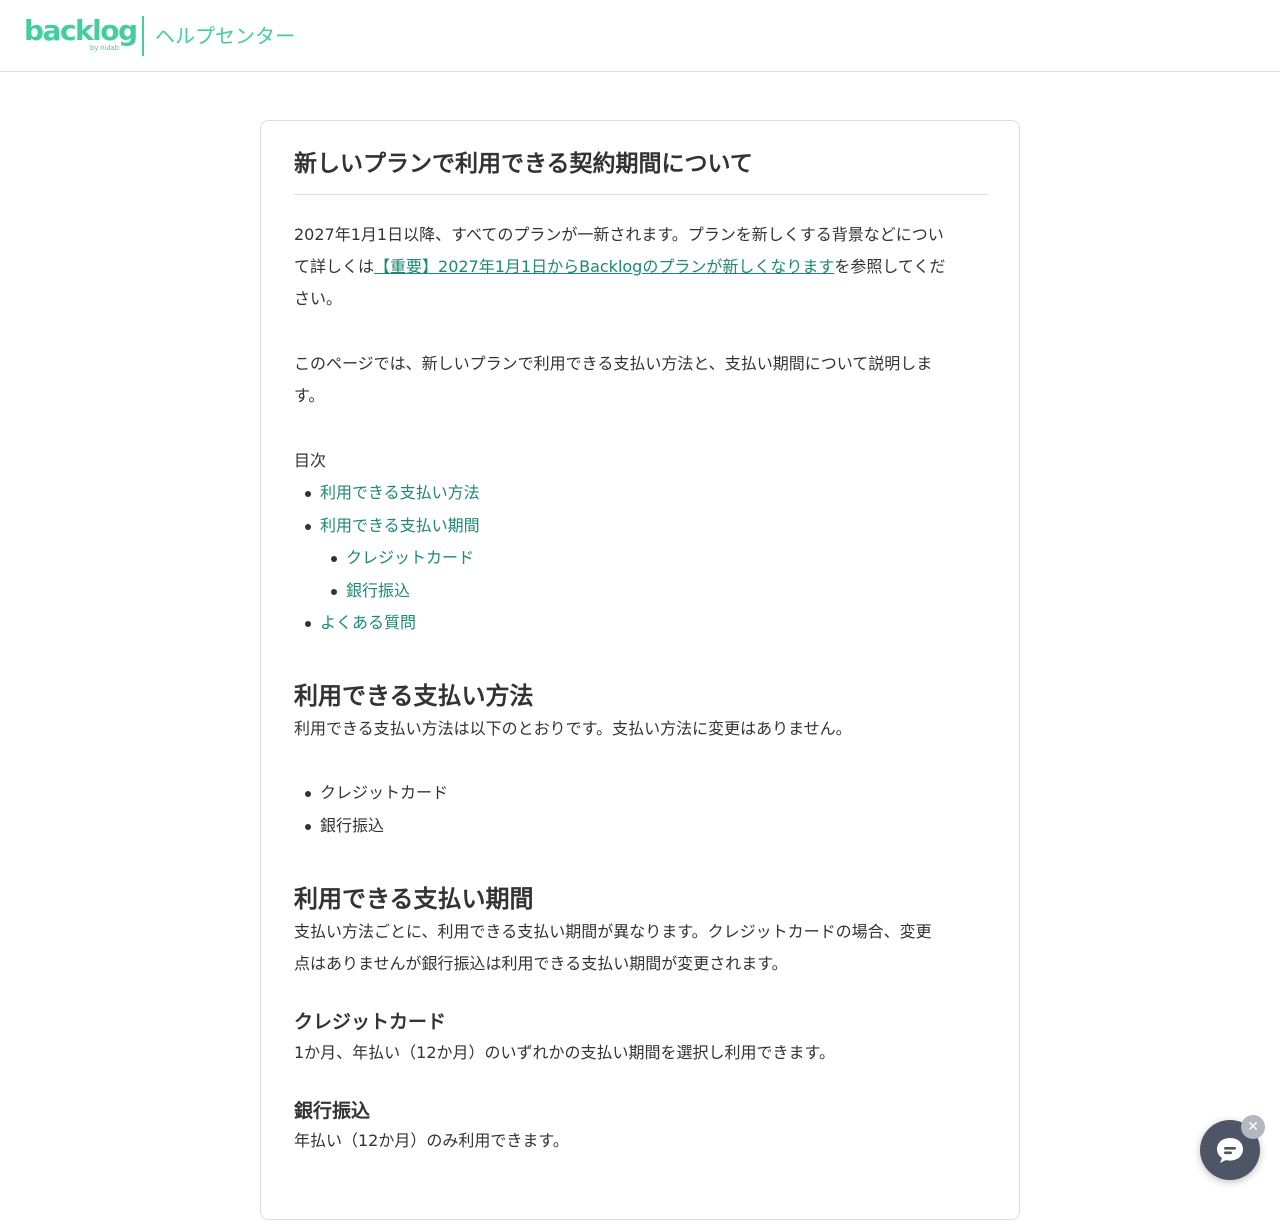 The width and height of the screenshot is (1280, 1220). What do you see at coordinates (310, 460) in the screenshot?
I see `toc-label: 目次` at bounding box center [310, 460].